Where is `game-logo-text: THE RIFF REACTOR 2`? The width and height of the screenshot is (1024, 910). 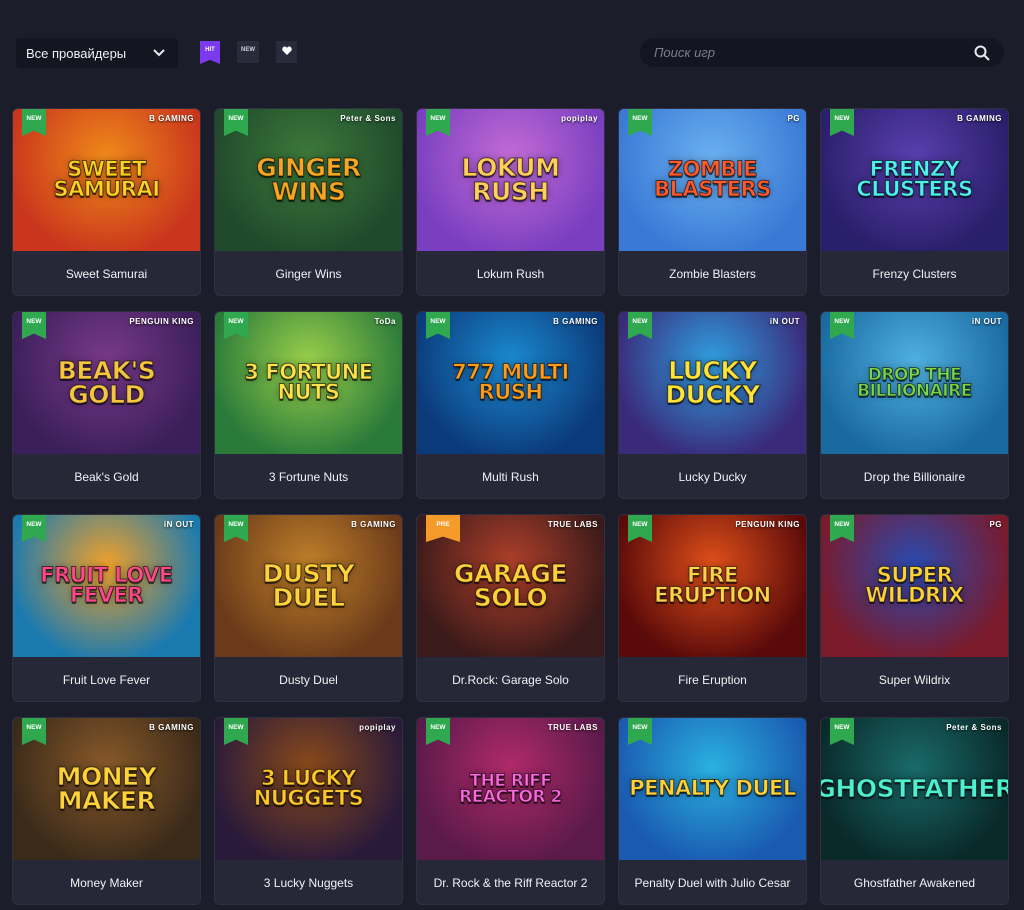 game-logo-text: THE RIFF REACTOR 2 is located at coordinates (511, 788).